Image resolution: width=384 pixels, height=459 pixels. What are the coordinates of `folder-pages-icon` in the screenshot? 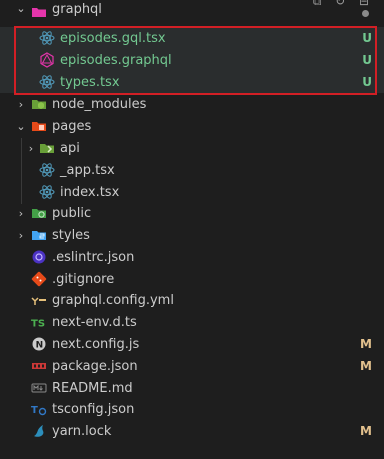 It's located at (39, 126).